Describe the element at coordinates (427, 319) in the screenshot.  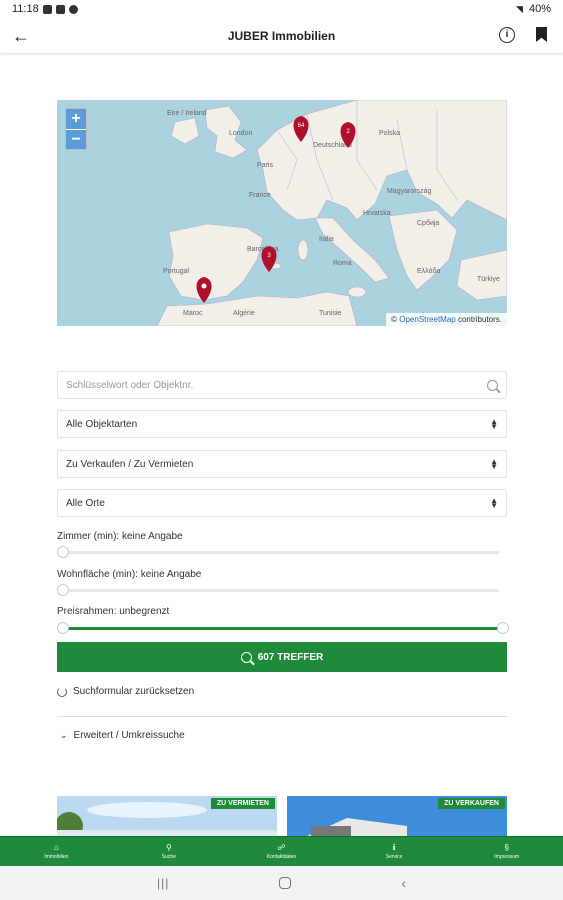
I see `openstreetmap-link: OpenStreetMap` at that location.